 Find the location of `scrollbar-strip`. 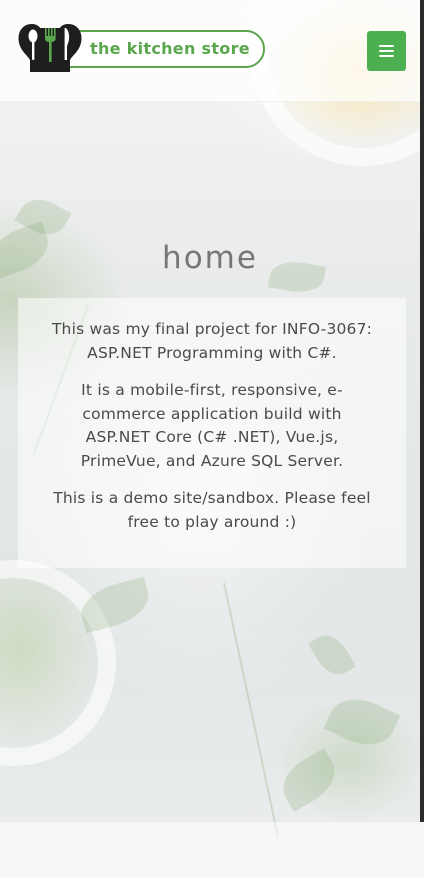

scrollbar-strip is located at coordinates (422, 411).